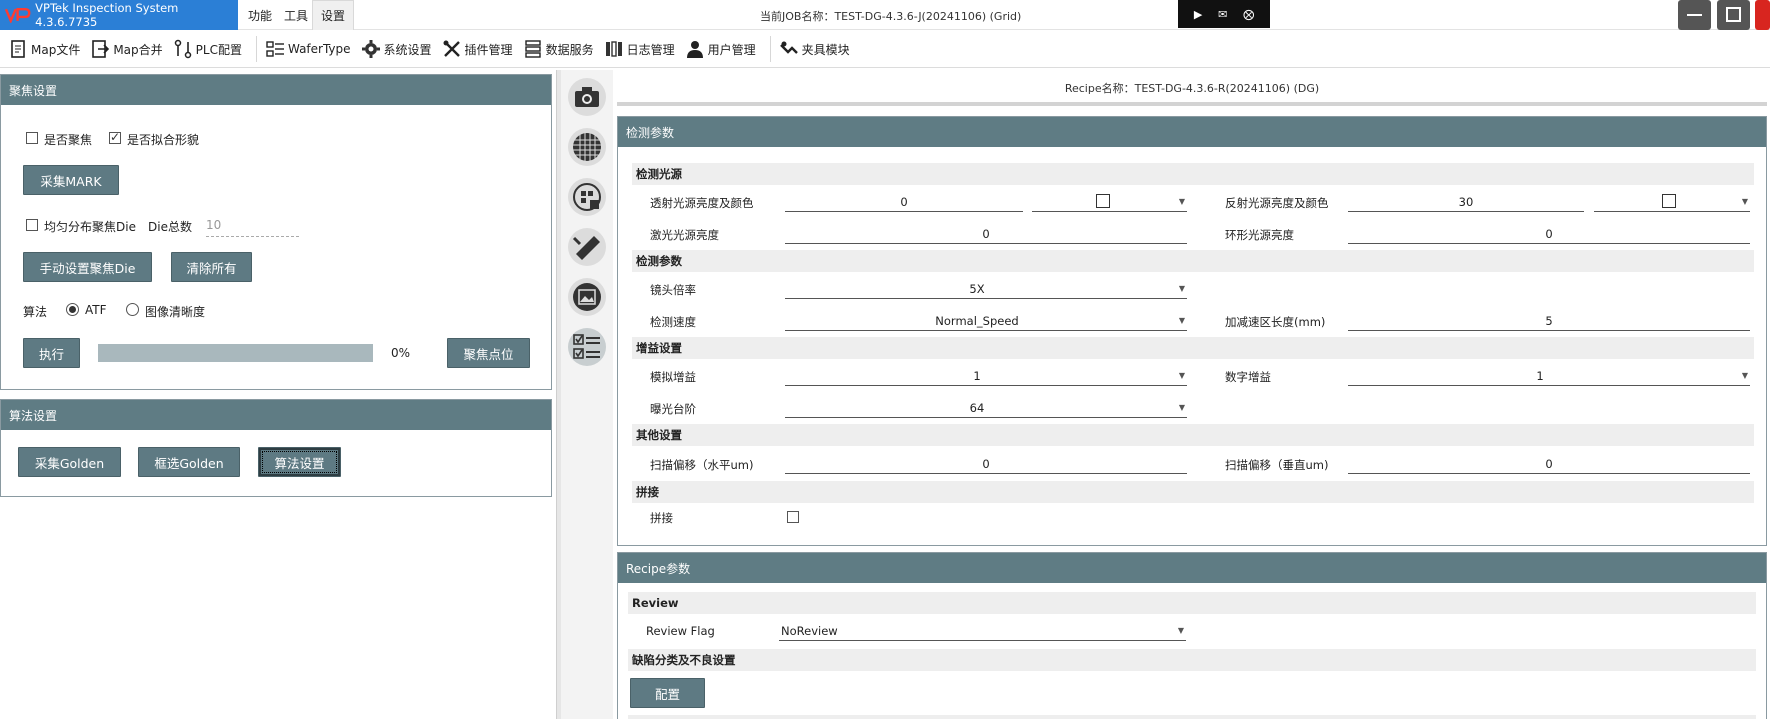 The width and height of the screenshot is (1770, 719). What do you see at coordinates (986, 376) in the screenshot?
I see `analog-gain-select: 1 ▼` at bounding box center [986, 376].